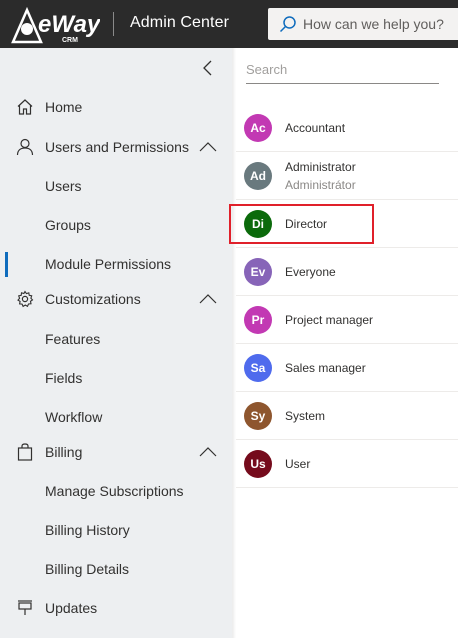  I want to click on sidebar-item-label: Manage Subscriptions, so click(114, 491).